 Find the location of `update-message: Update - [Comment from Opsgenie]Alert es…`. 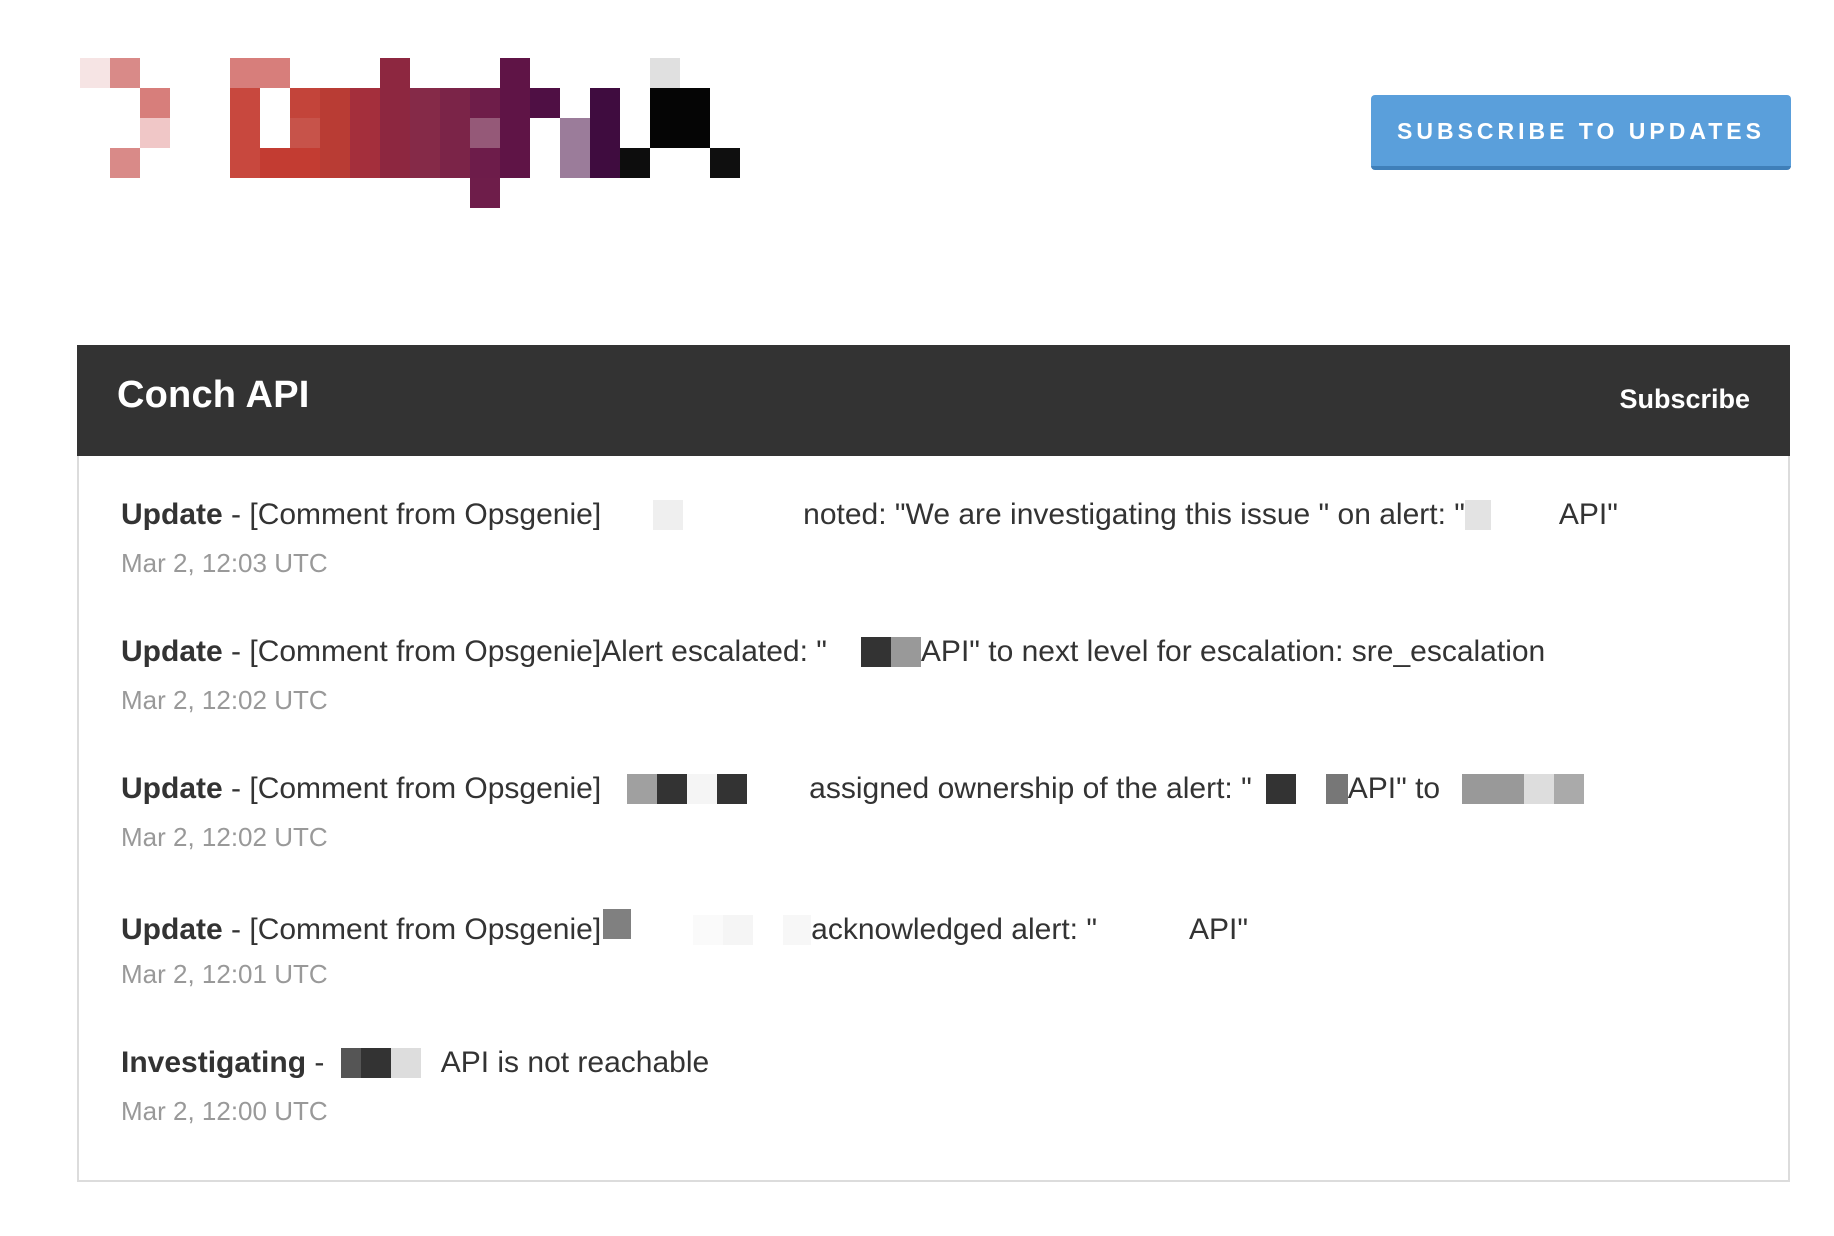

update-message: Update - [Comment from Opsgenie]Alert es… is located at coordinates (931, 653).